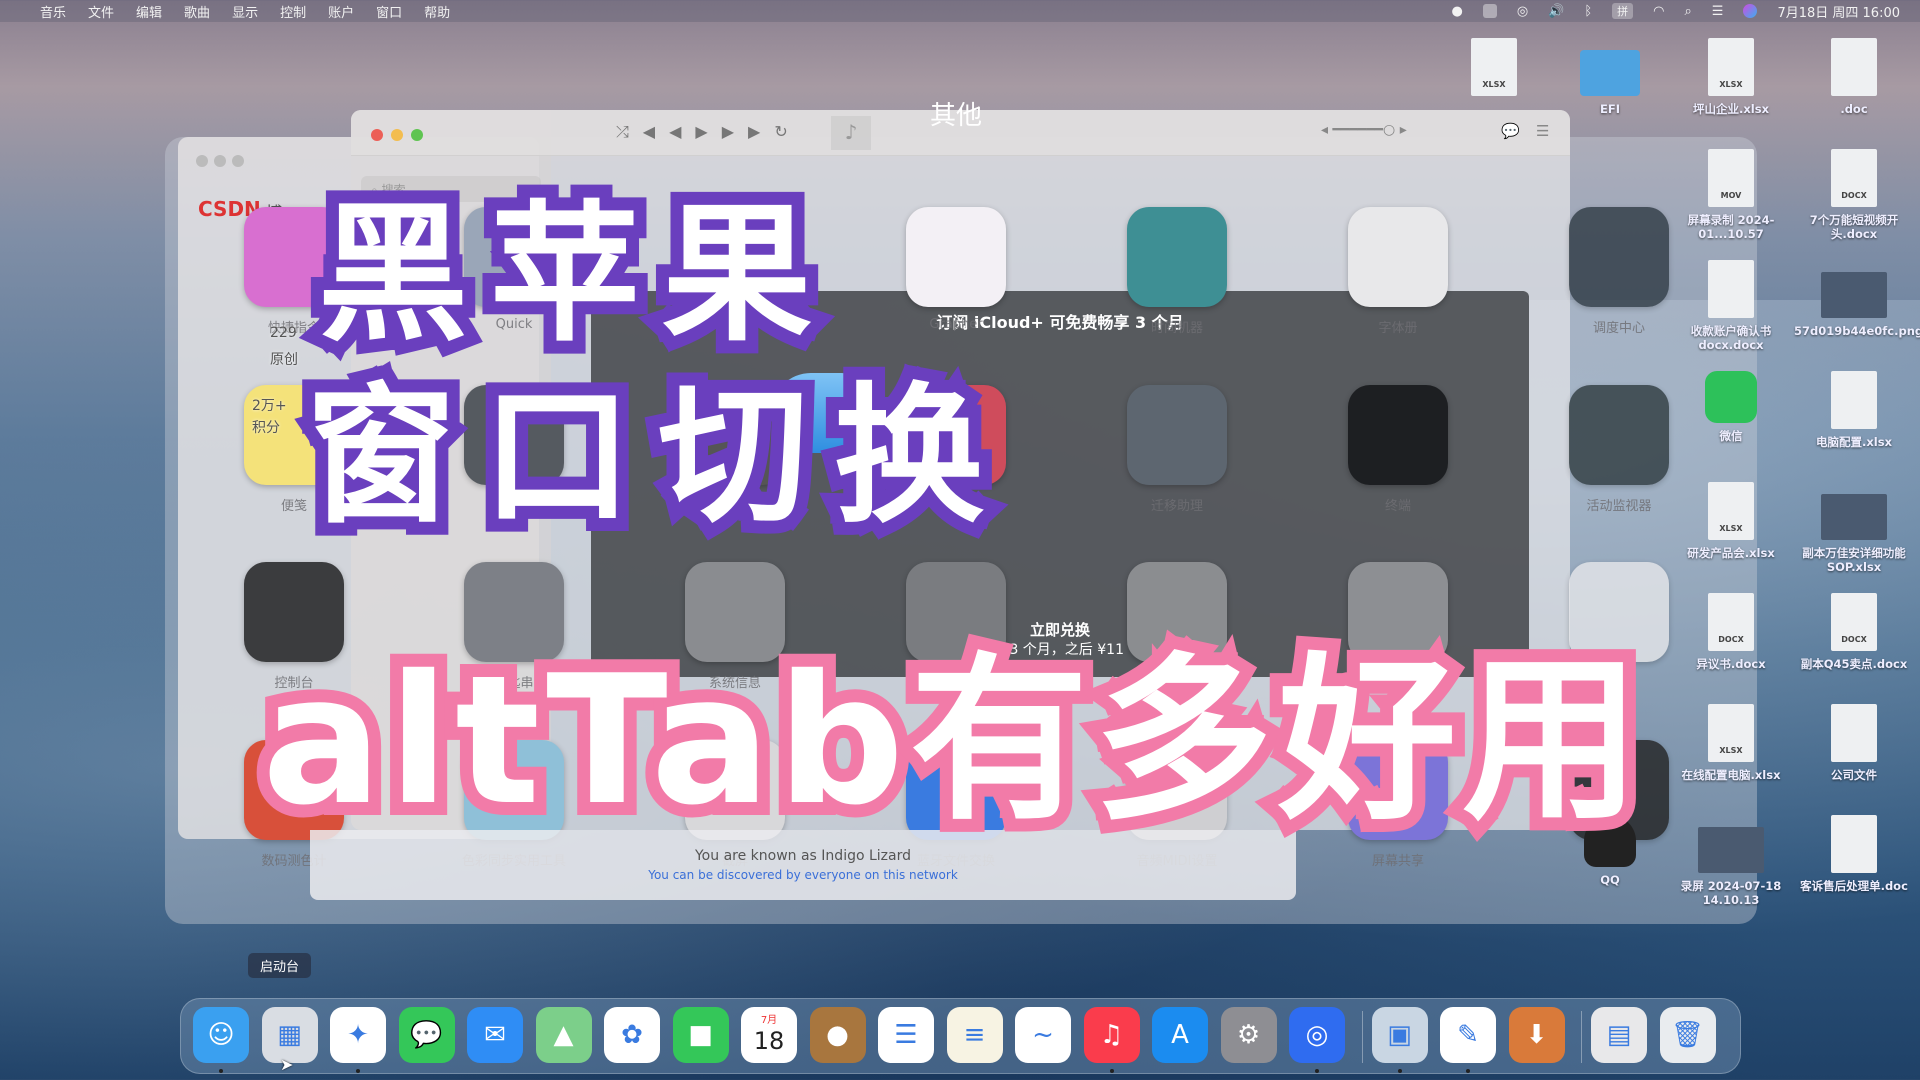 This screenshot has height=1080, width=1920. I want to click on desktop-file: EFI, so click(1610, 77).